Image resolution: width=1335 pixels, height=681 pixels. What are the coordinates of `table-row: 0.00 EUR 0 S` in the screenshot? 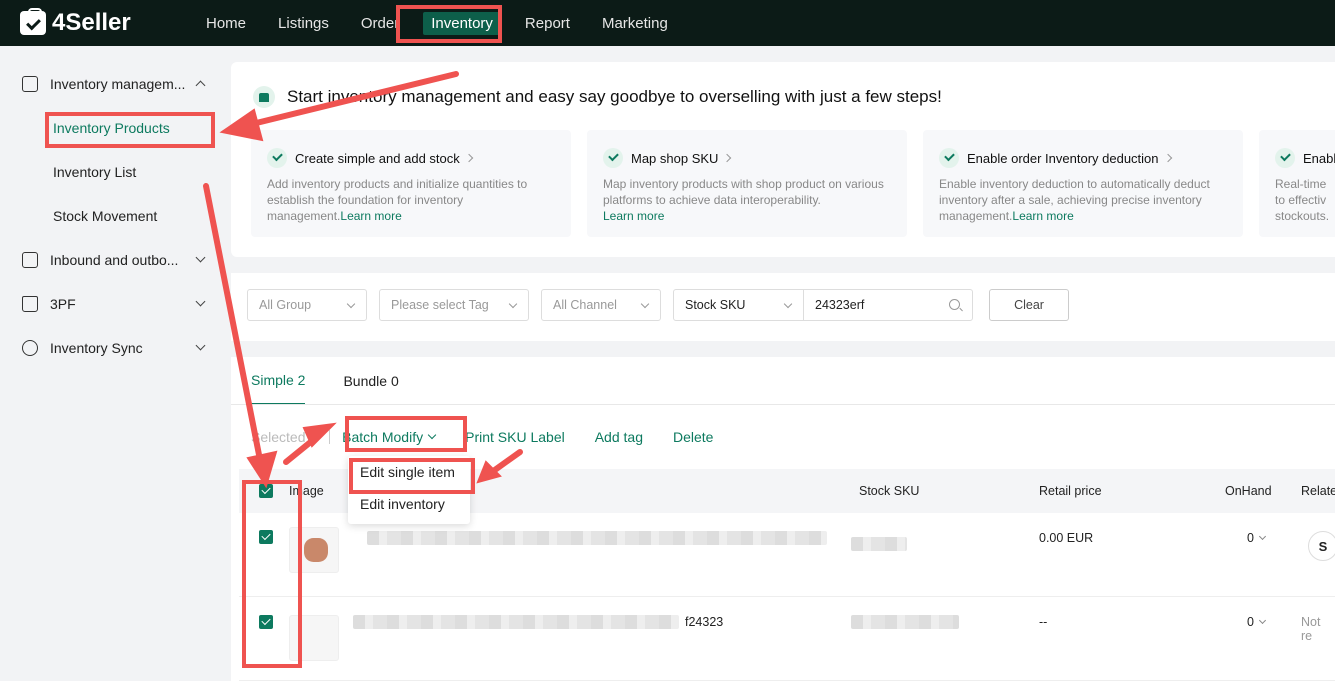 It's located at (787, 555).